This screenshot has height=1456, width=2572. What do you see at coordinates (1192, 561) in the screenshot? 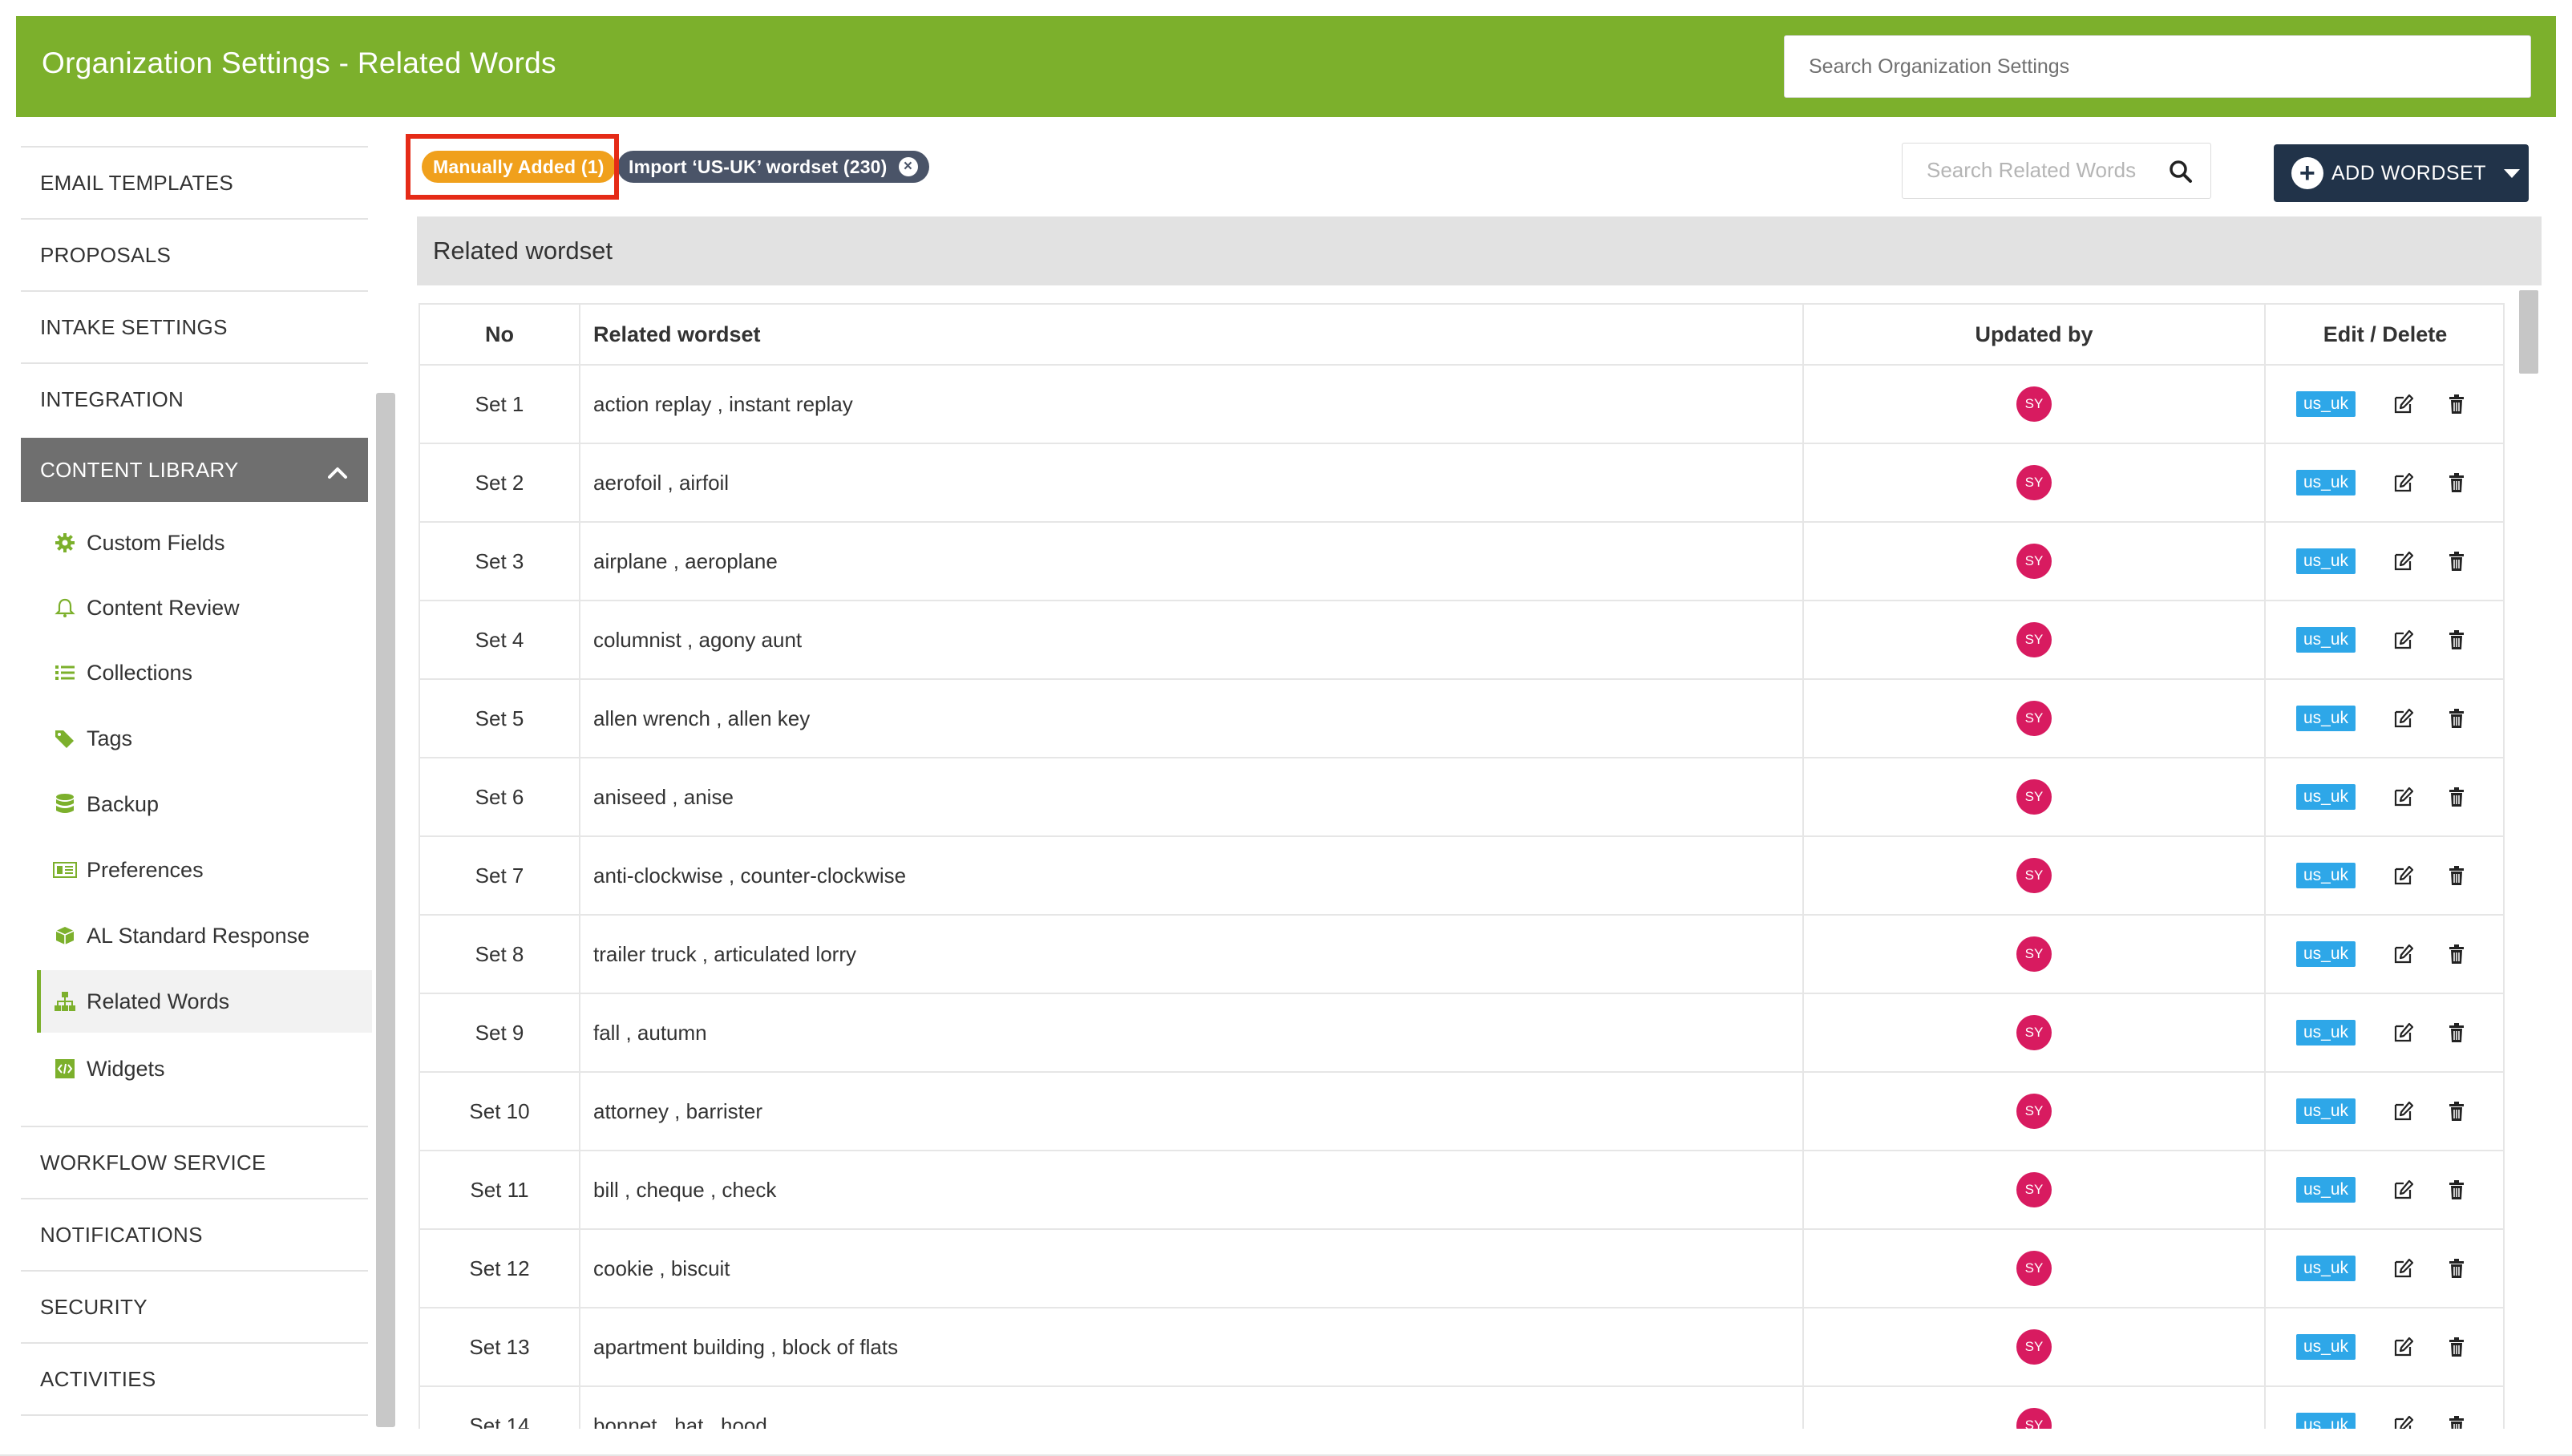
I see `wordset-text: airplane , aeroplane` at bounding box center [1192, 561].